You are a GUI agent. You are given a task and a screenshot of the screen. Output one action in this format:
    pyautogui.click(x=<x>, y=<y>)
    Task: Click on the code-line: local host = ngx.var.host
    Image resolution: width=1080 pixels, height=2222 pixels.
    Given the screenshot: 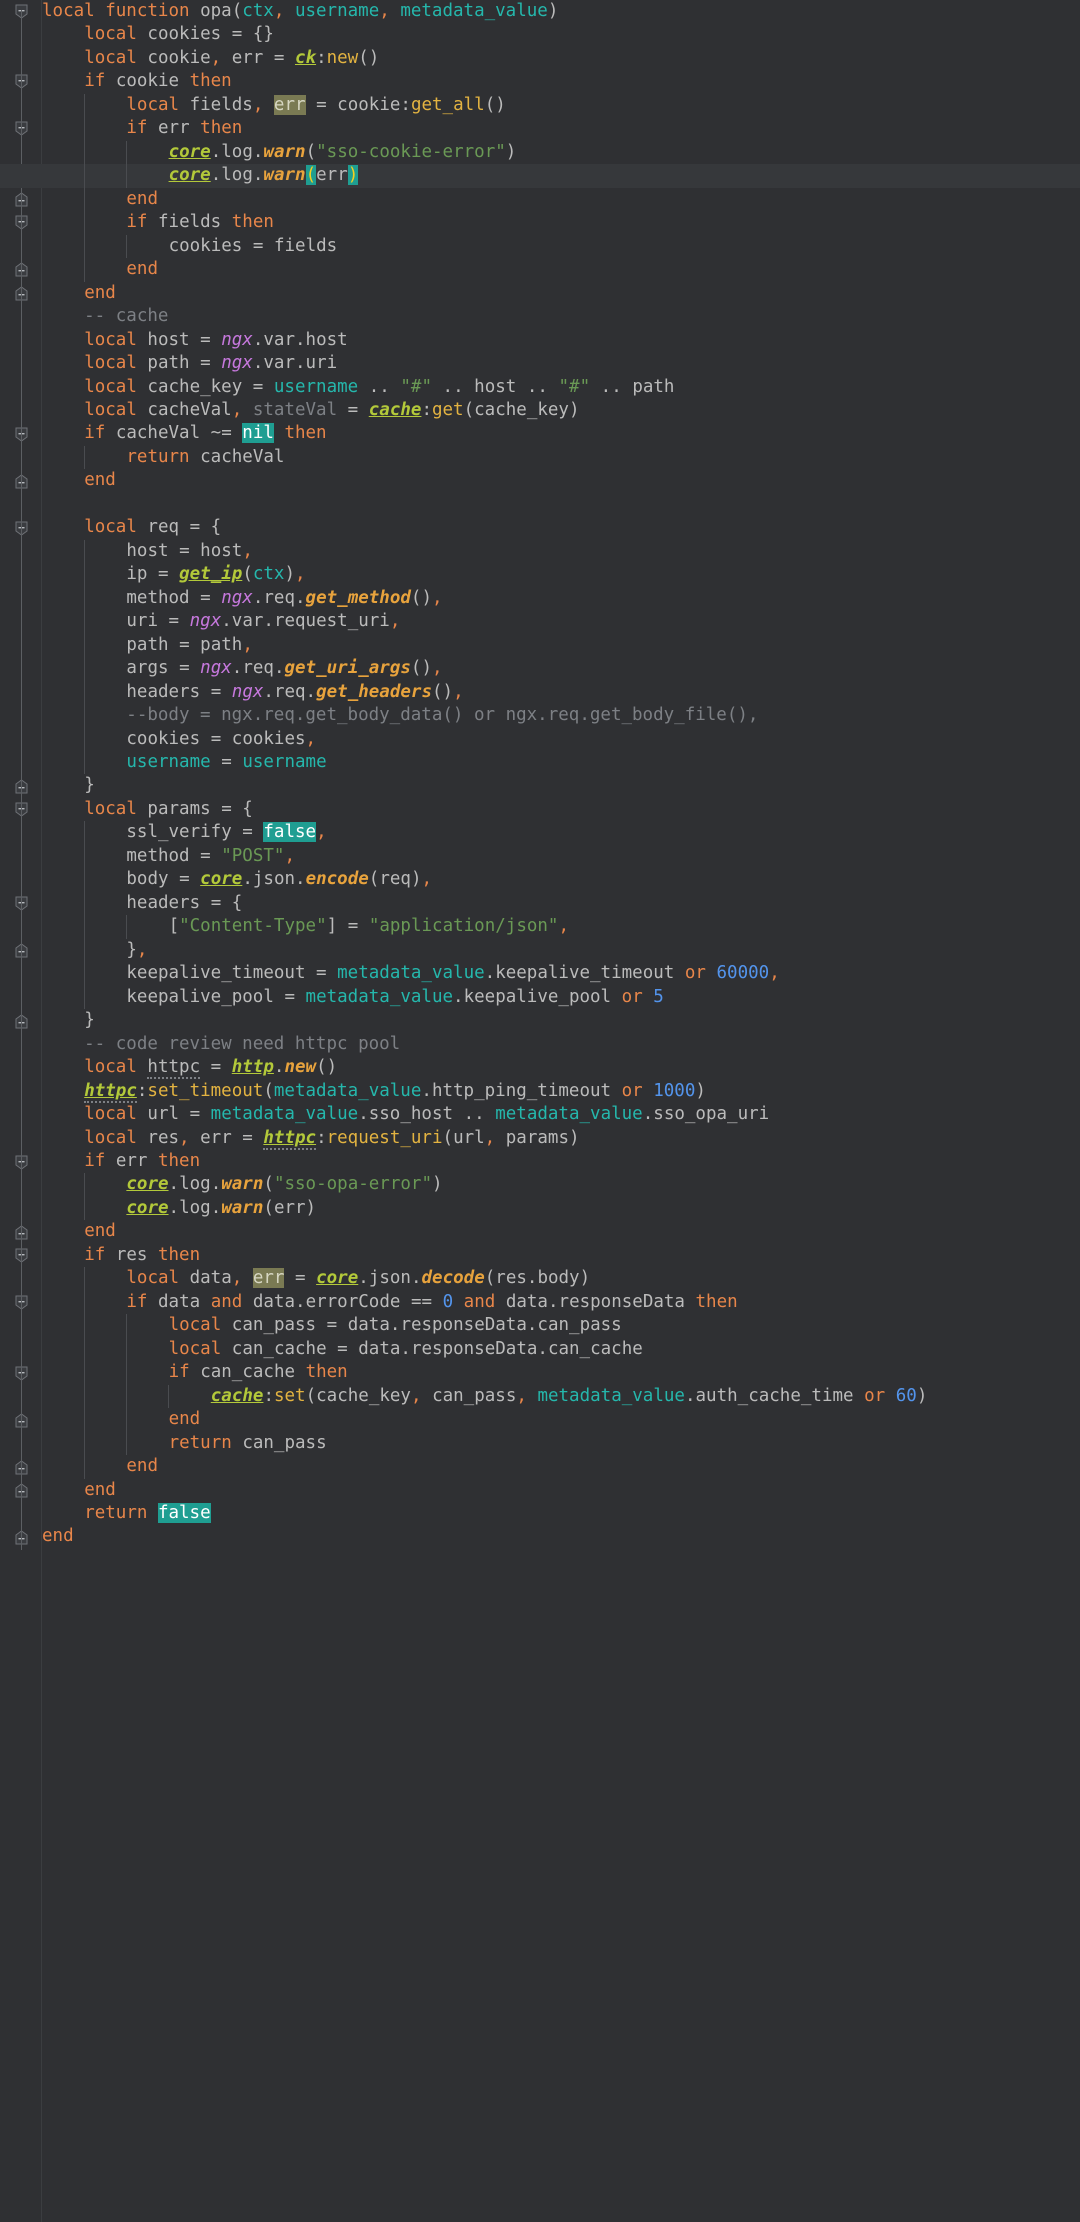 What is the action you would take?
    pyautogui.click(x=540, y=340)
    